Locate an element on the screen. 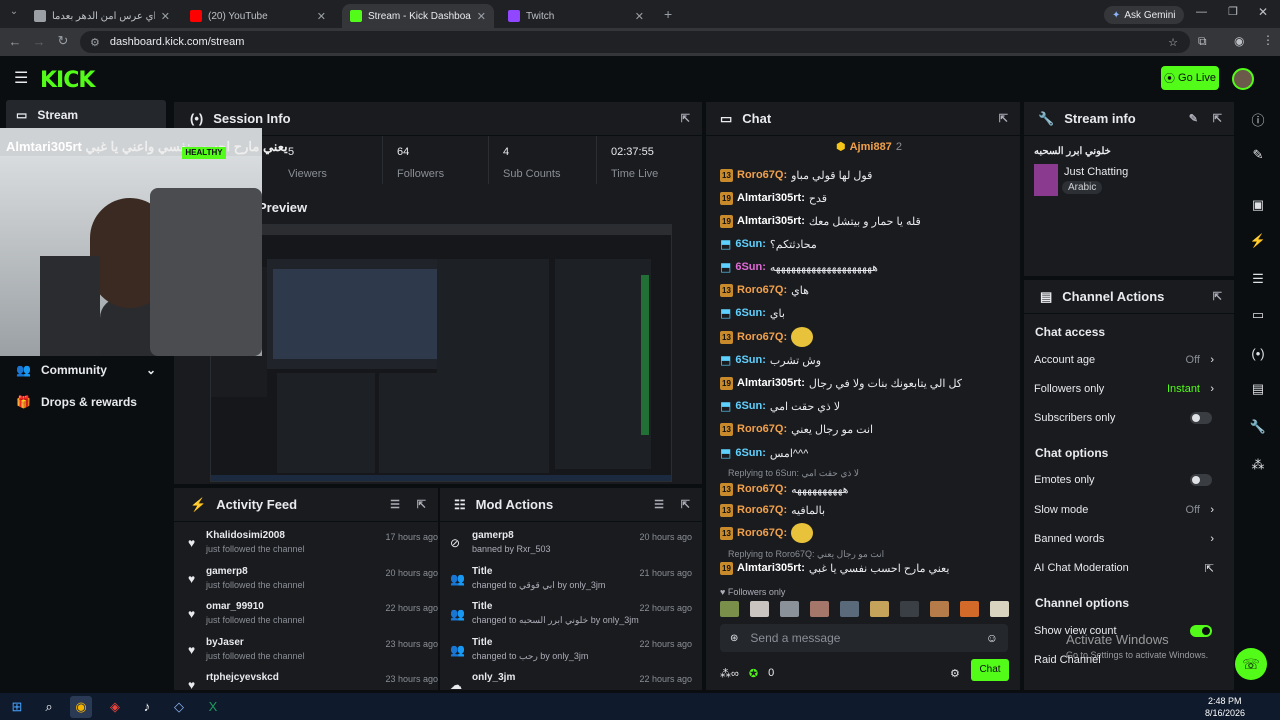 This screenshot has width=1280, height=720. app-icon: ◈ is located at coordinates (115, 707).